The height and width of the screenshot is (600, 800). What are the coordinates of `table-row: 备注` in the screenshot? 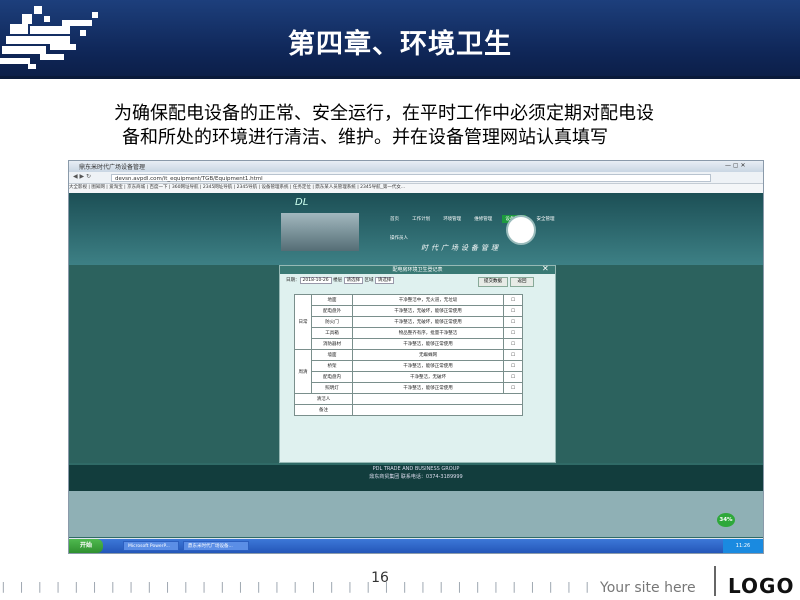 It's located at (408, 410).